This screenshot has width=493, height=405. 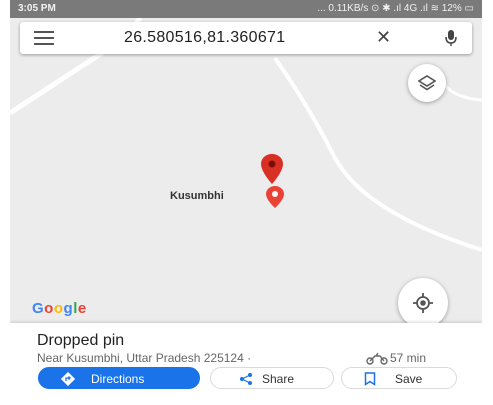 What do you see at coordinates (81, 340) in the screenshot?
I see `place-title: Dropped pin` at bounding box center [81, 340].